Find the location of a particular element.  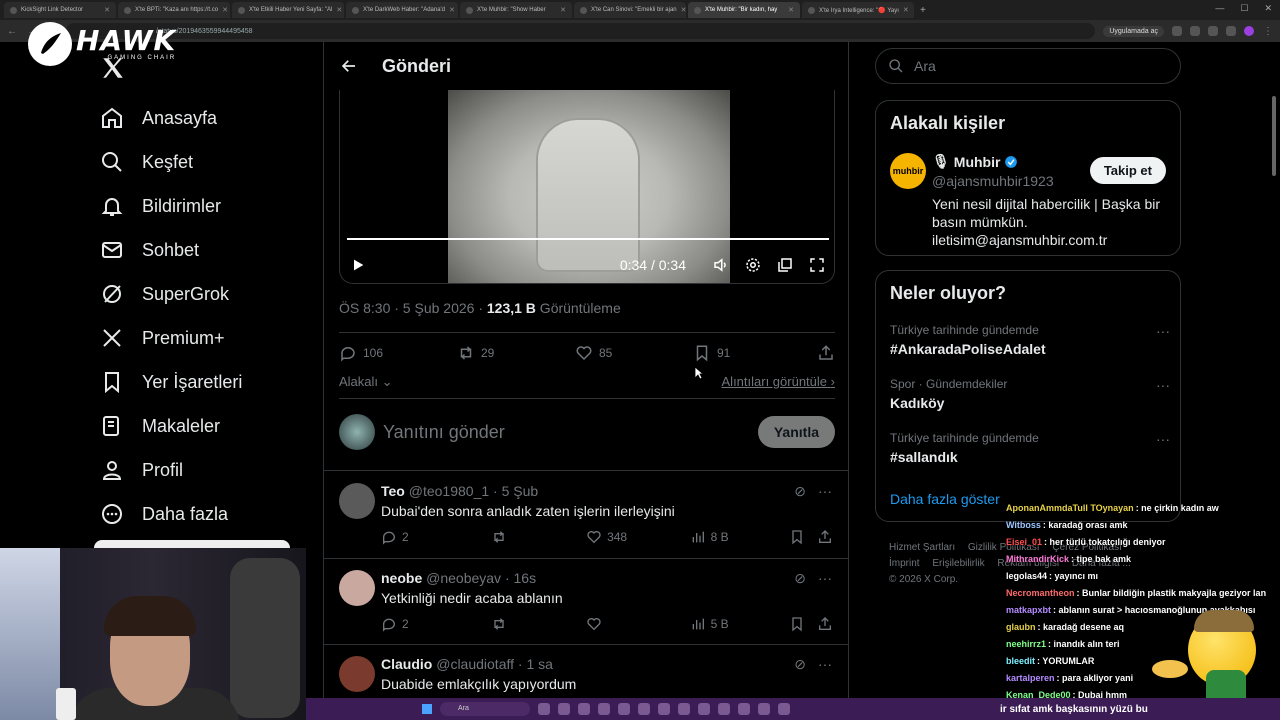

profile-avatar is located at coordinates (1249, 31).